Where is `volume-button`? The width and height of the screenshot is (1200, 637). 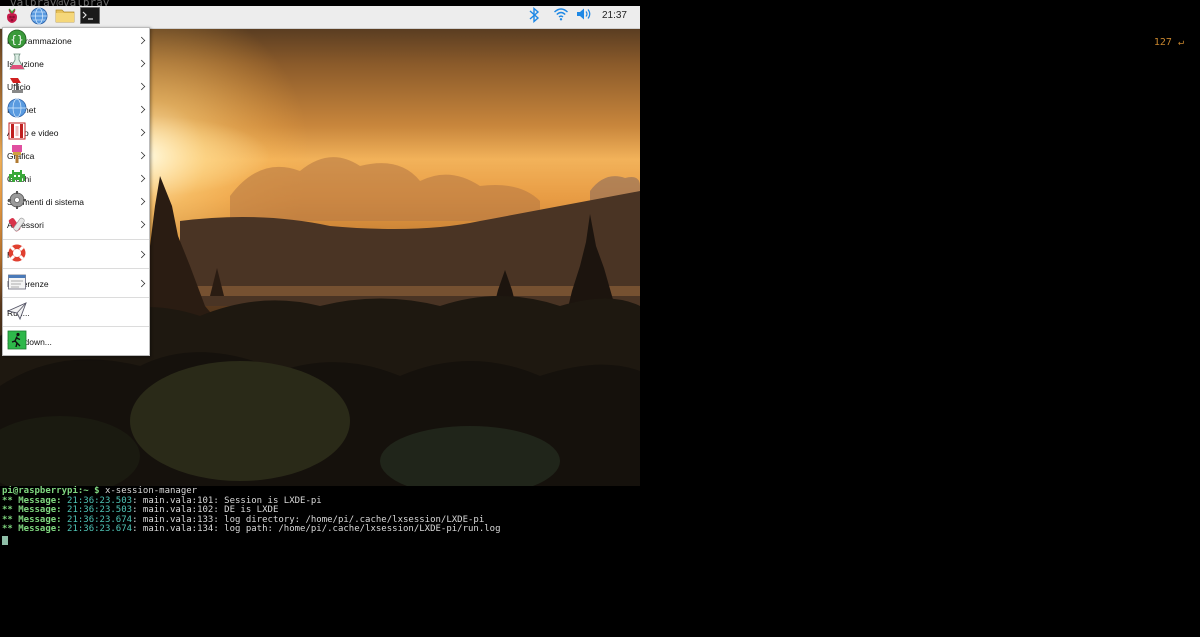 volume-button is located at coordinates (587, 17).